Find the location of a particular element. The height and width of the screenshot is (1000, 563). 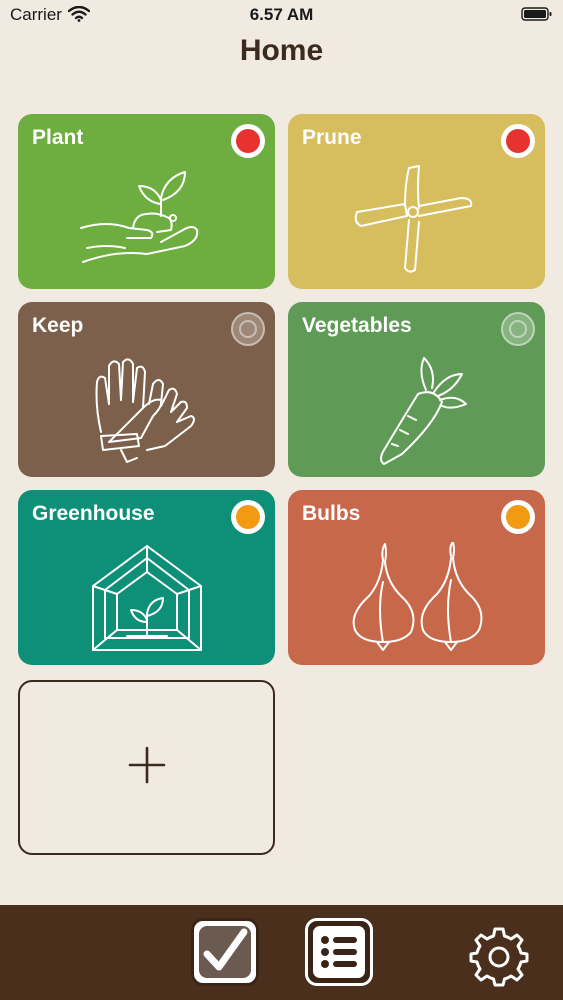

tile-label: Bulbs is located at coordinates (331, 513).